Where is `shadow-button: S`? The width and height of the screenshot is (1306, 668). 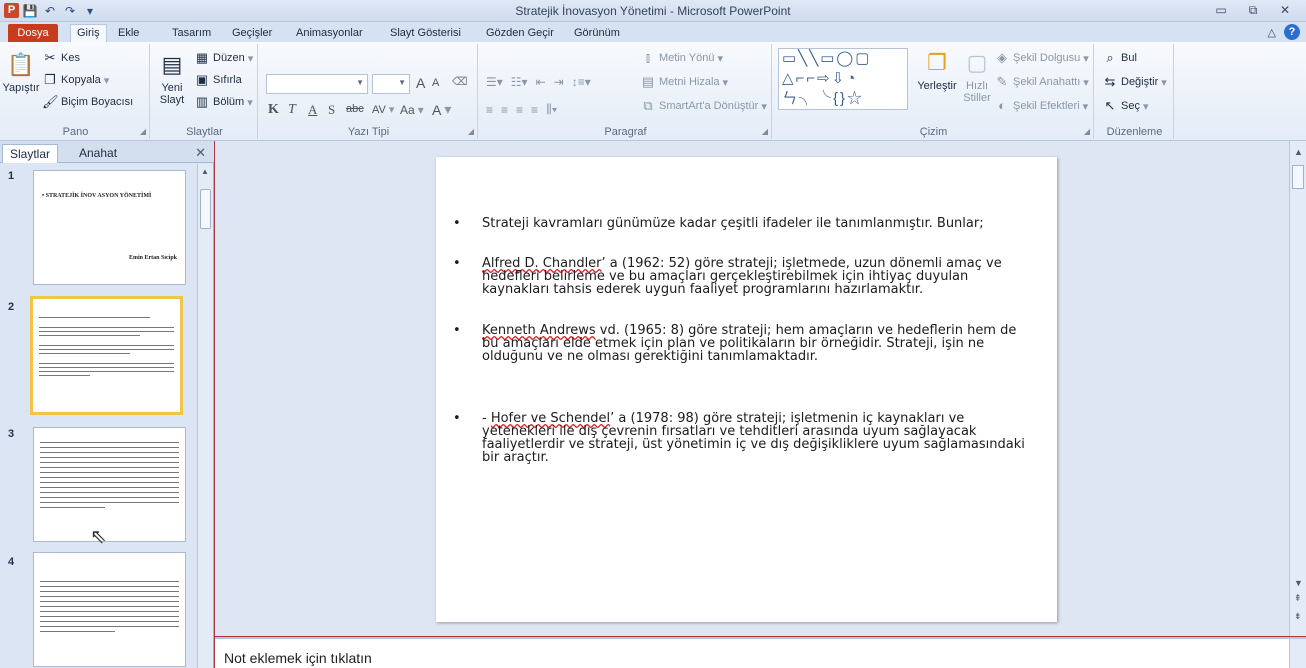
shadow-button: S is located at coordinates (331, 110).